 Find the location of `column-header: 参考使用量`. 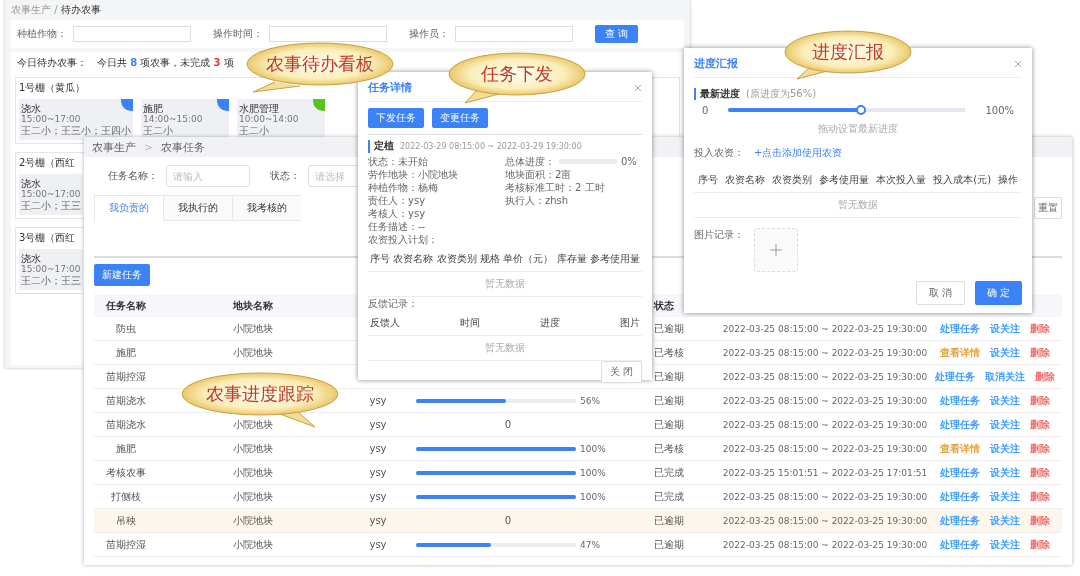

column-header: 参考使用量 is located at coordinates (614, 259).